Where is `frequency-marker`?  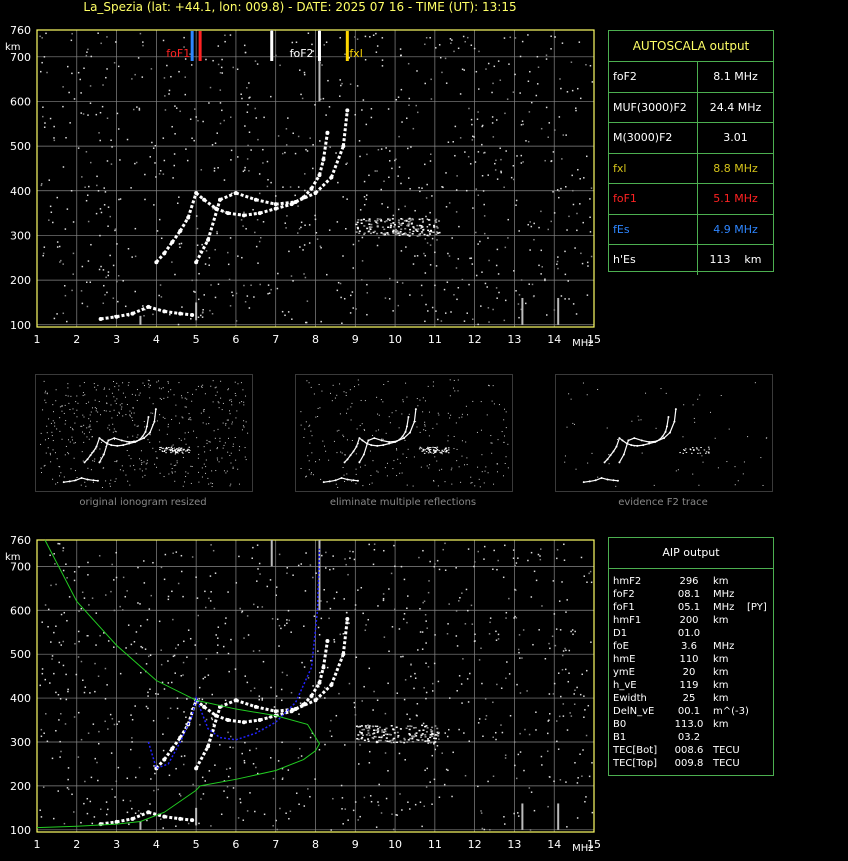
frequency-marker is located at coordinates (272, 46).